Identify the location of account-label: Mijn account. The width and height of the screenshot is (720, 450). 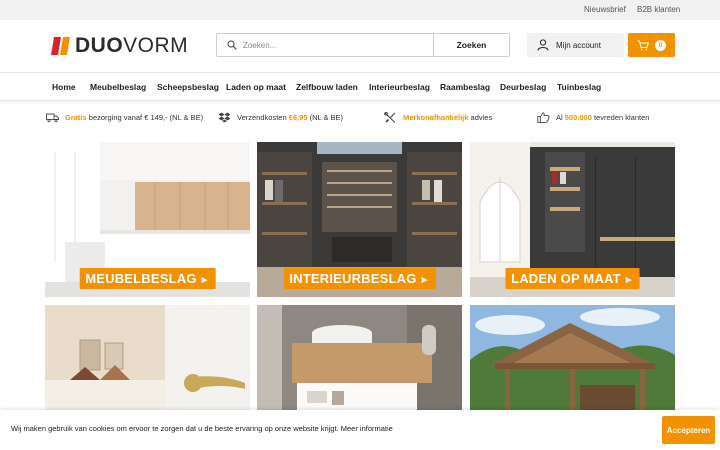
(578, 45).